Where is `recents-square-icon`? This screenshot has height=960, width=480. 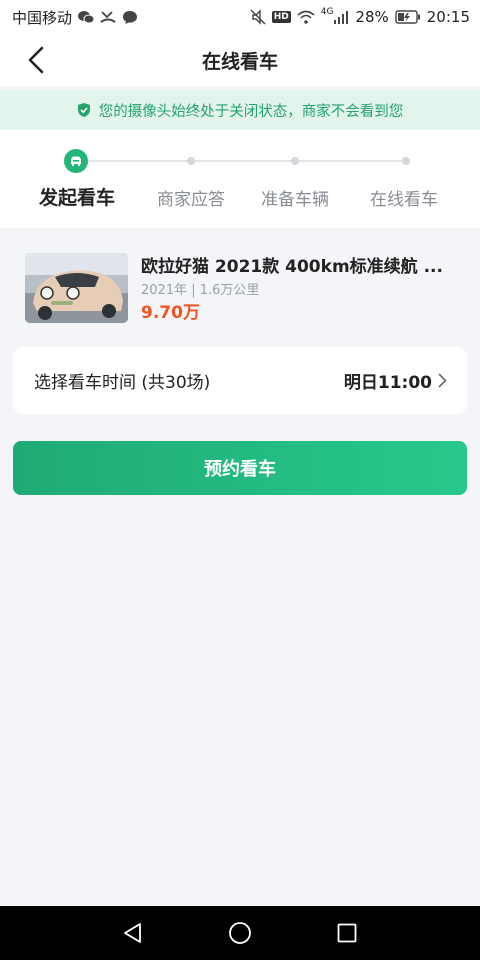 recents-square-icon is located at coordinates (347, 933).